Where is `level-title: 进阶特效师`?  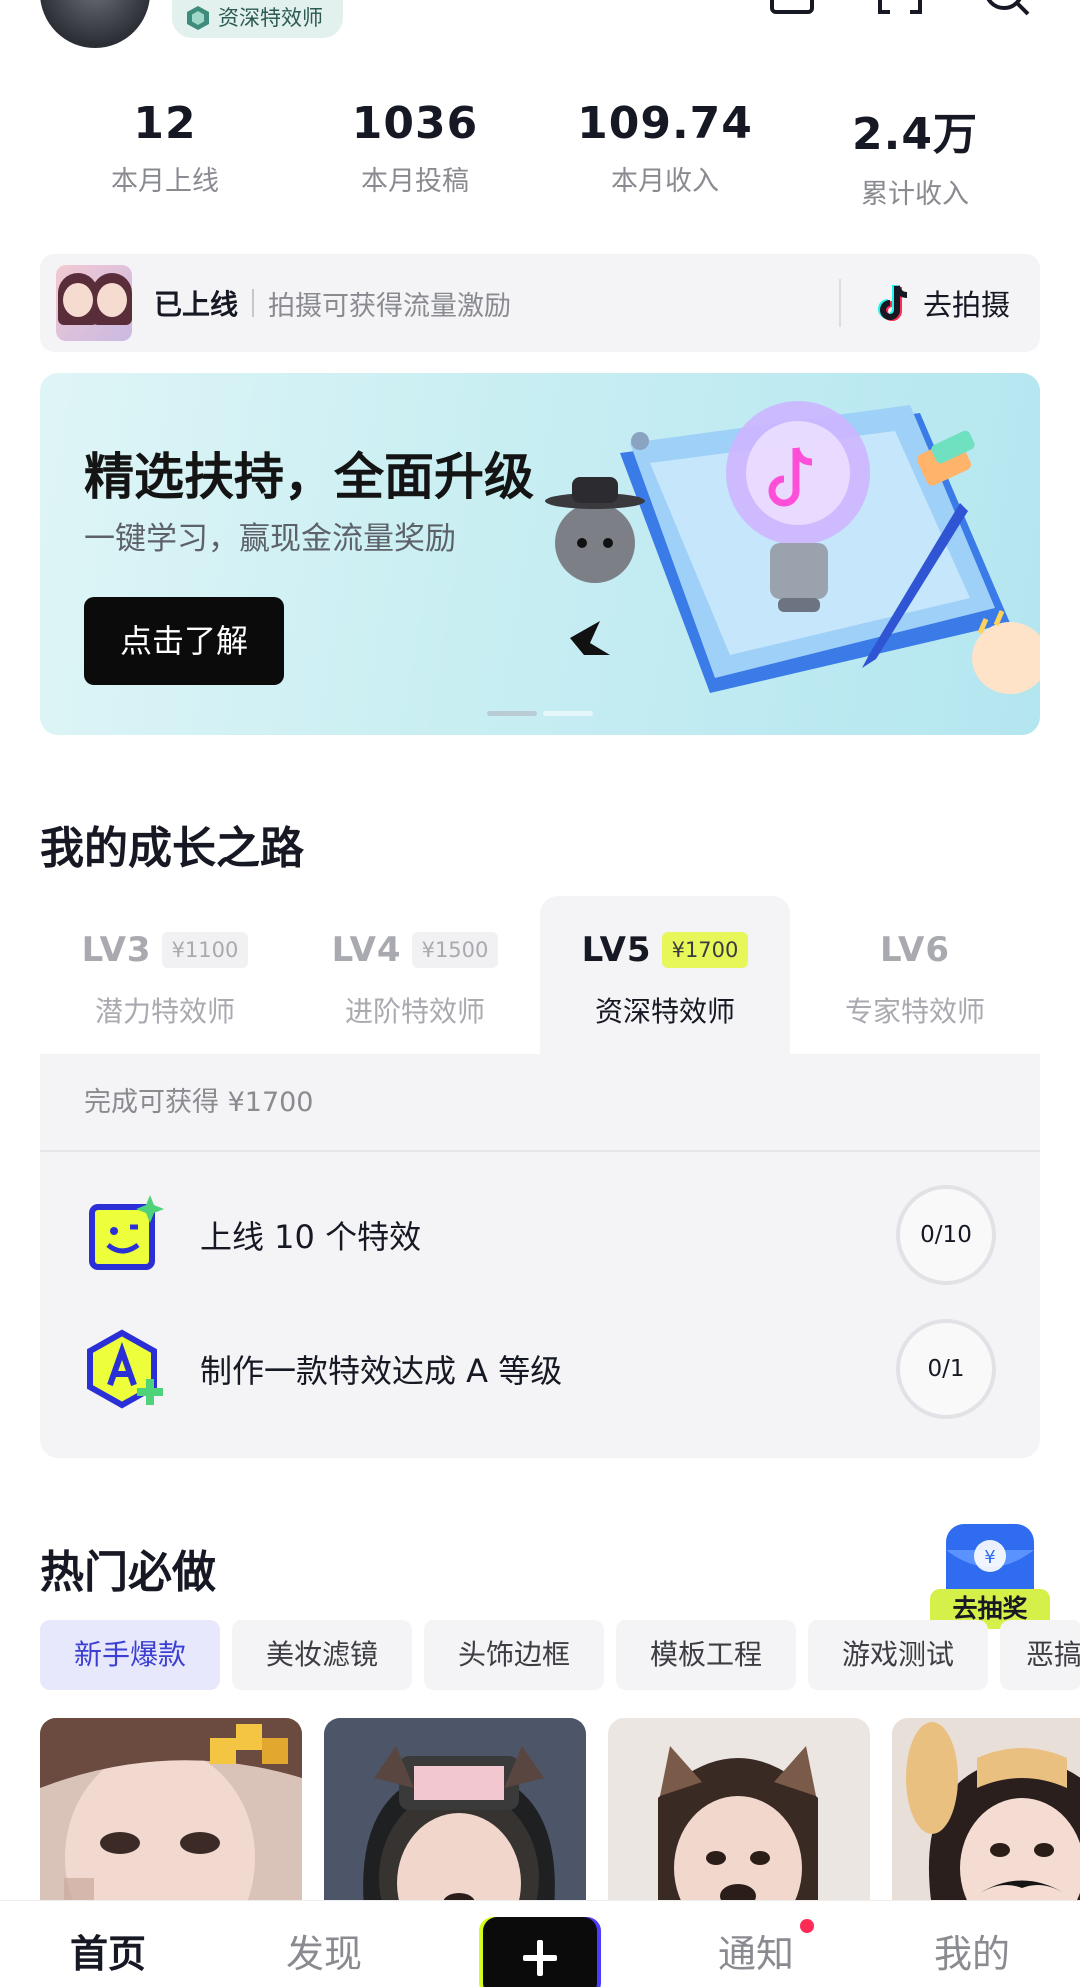
level-title: 进阶特效师 is located at coordinates (414, 1011).